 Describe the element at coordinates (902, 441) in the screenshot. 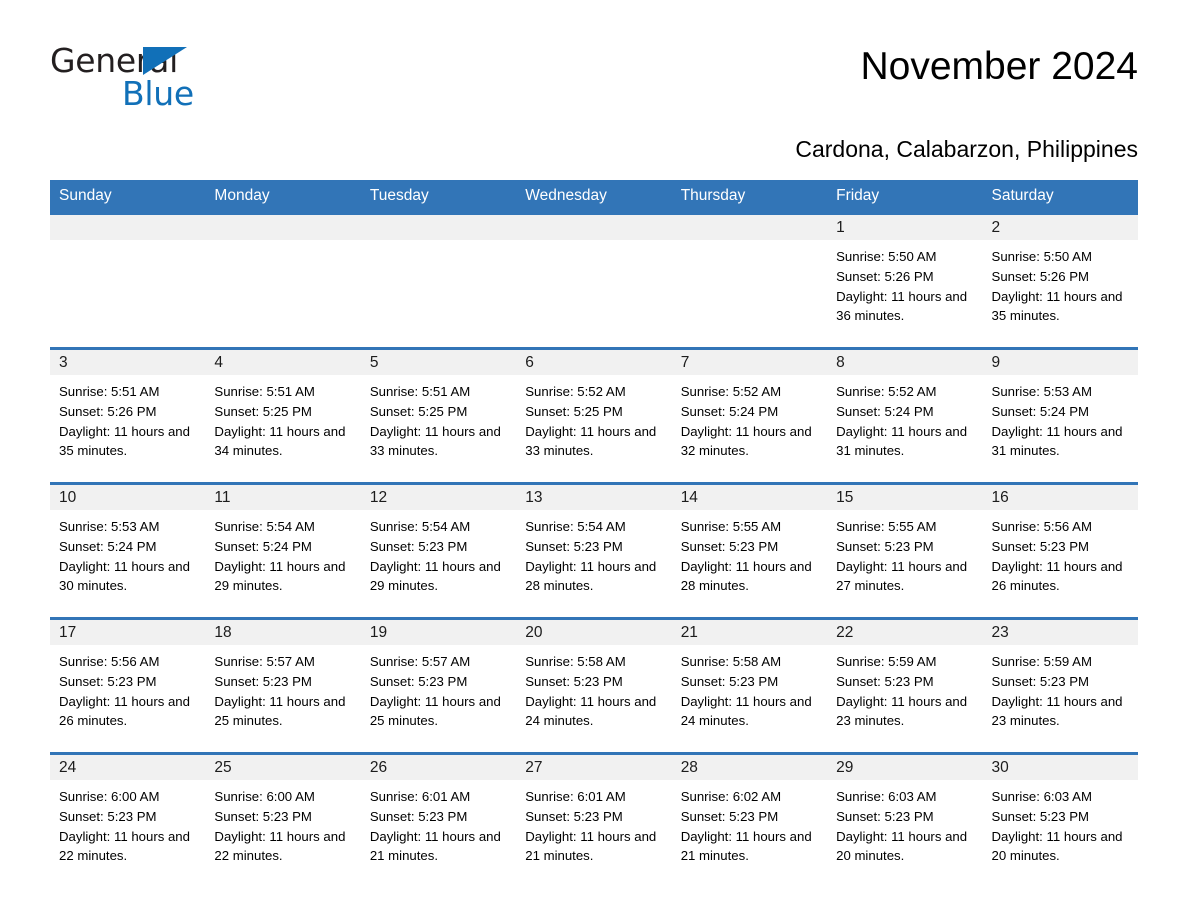

I see `daylight-text: Daylight: 11 hours and 31 minutes.` at that location.